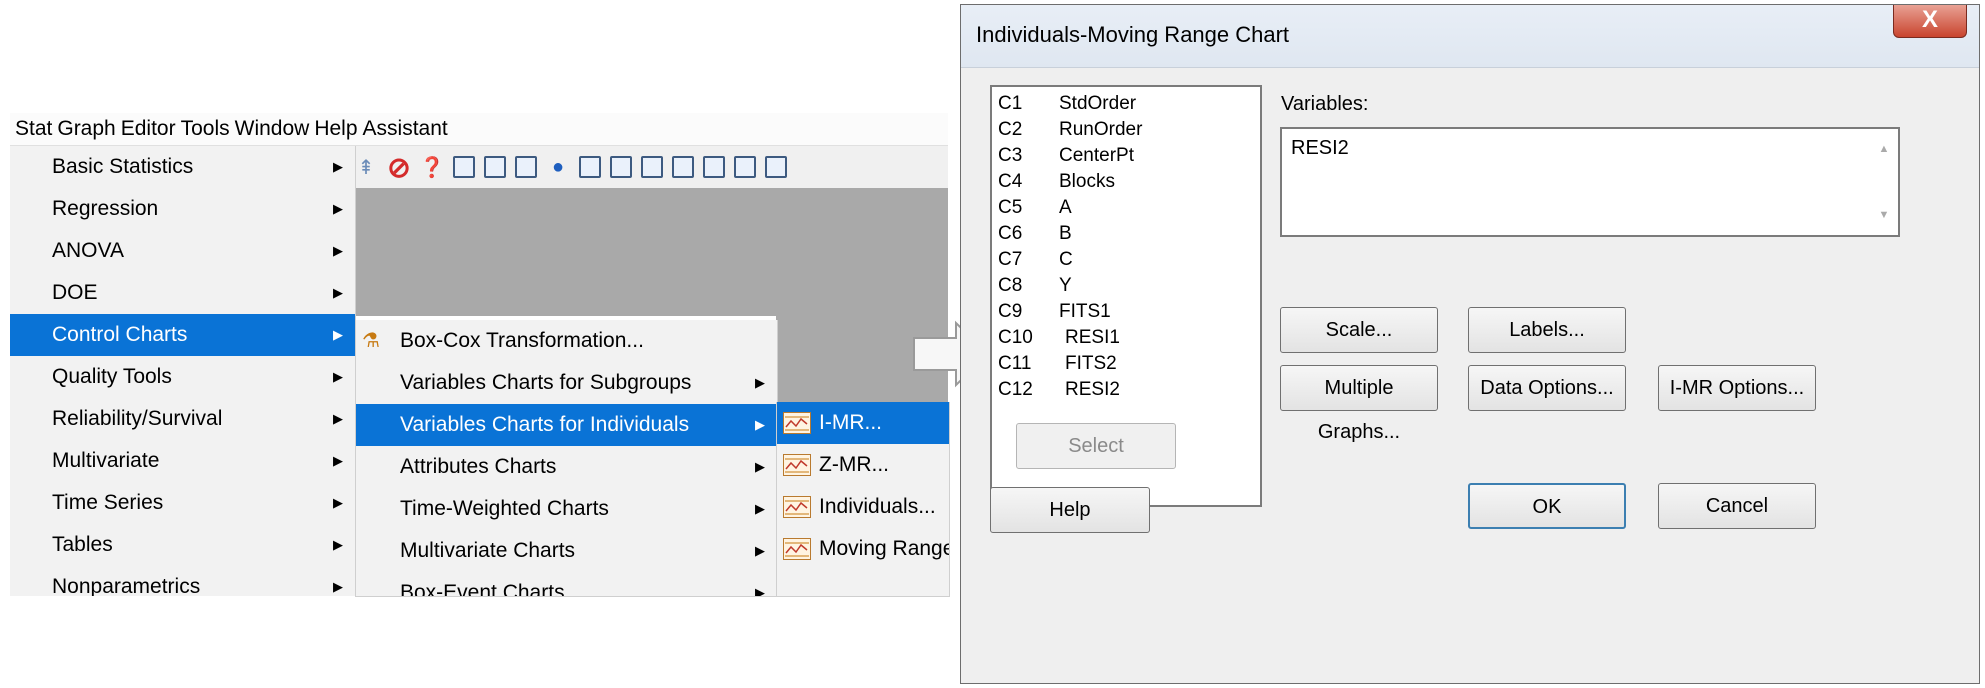 Image resolution: width=1985 pixels, height=688 pixels. Describe the element at coordinates (566, 467) in the screenshot. I see `menu-item-attributes-charts: Attributes Charts ▶` at that location.